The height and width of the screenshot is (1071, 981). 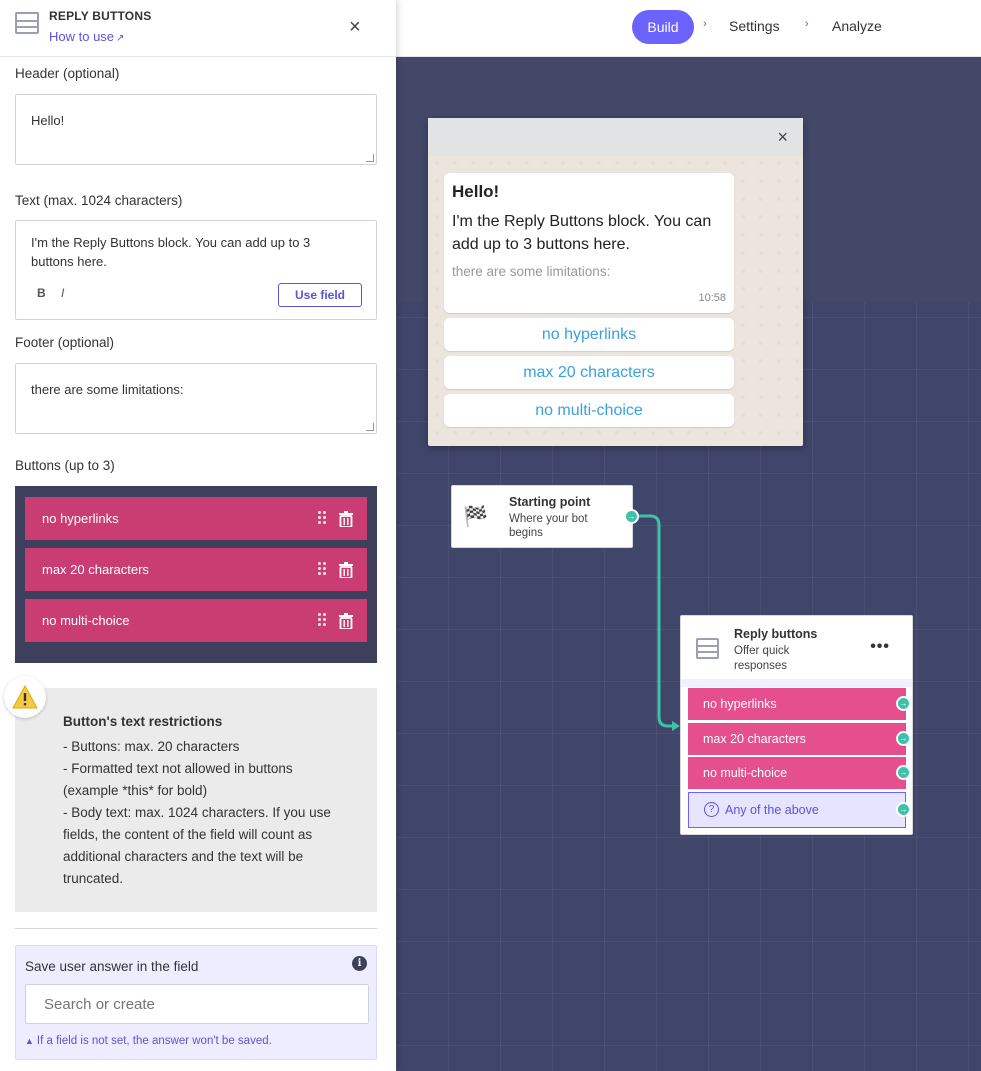 I want to click on message-time: 10:58, so click(x=712, y=298).